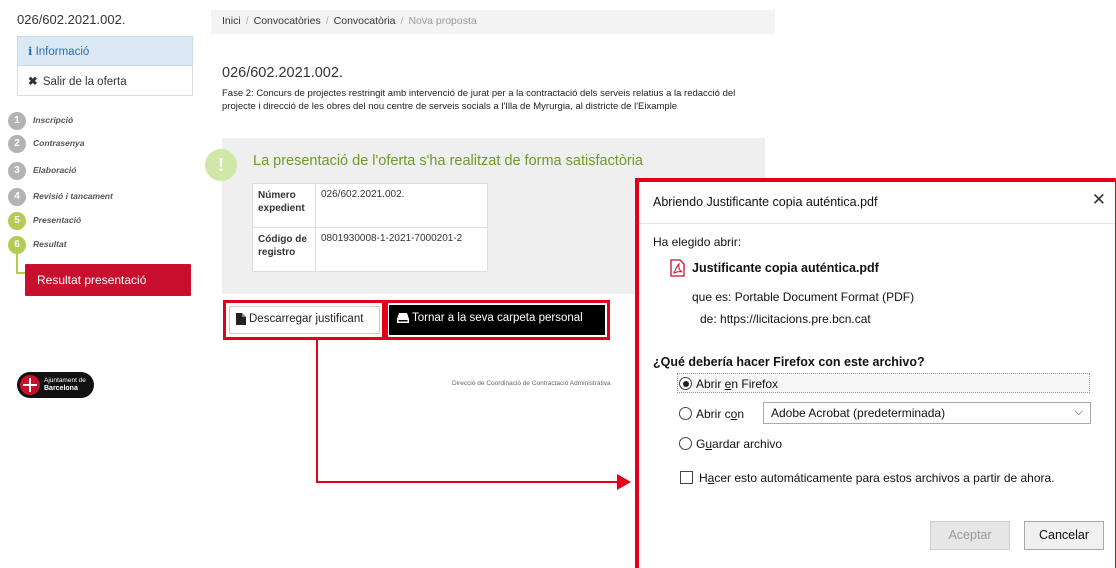 This screenshot has height=568, width=1116. Describe the element at coordinates (701, 444) in the screenshot. I see `label-part: G` at that location.